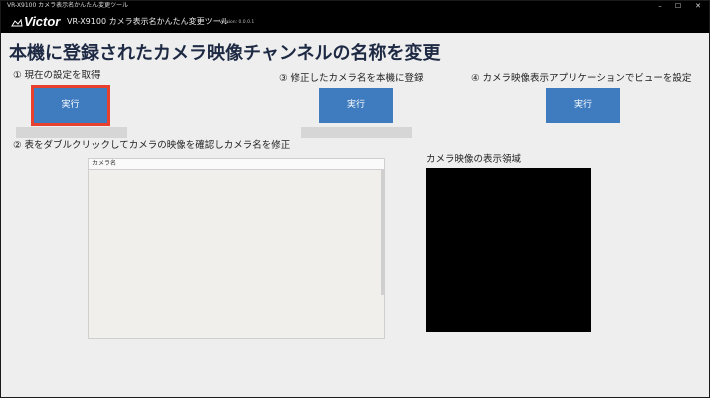 This screenshot has height=398, width=710. I want to click on maximize-button: ☐, so click(678, 6).